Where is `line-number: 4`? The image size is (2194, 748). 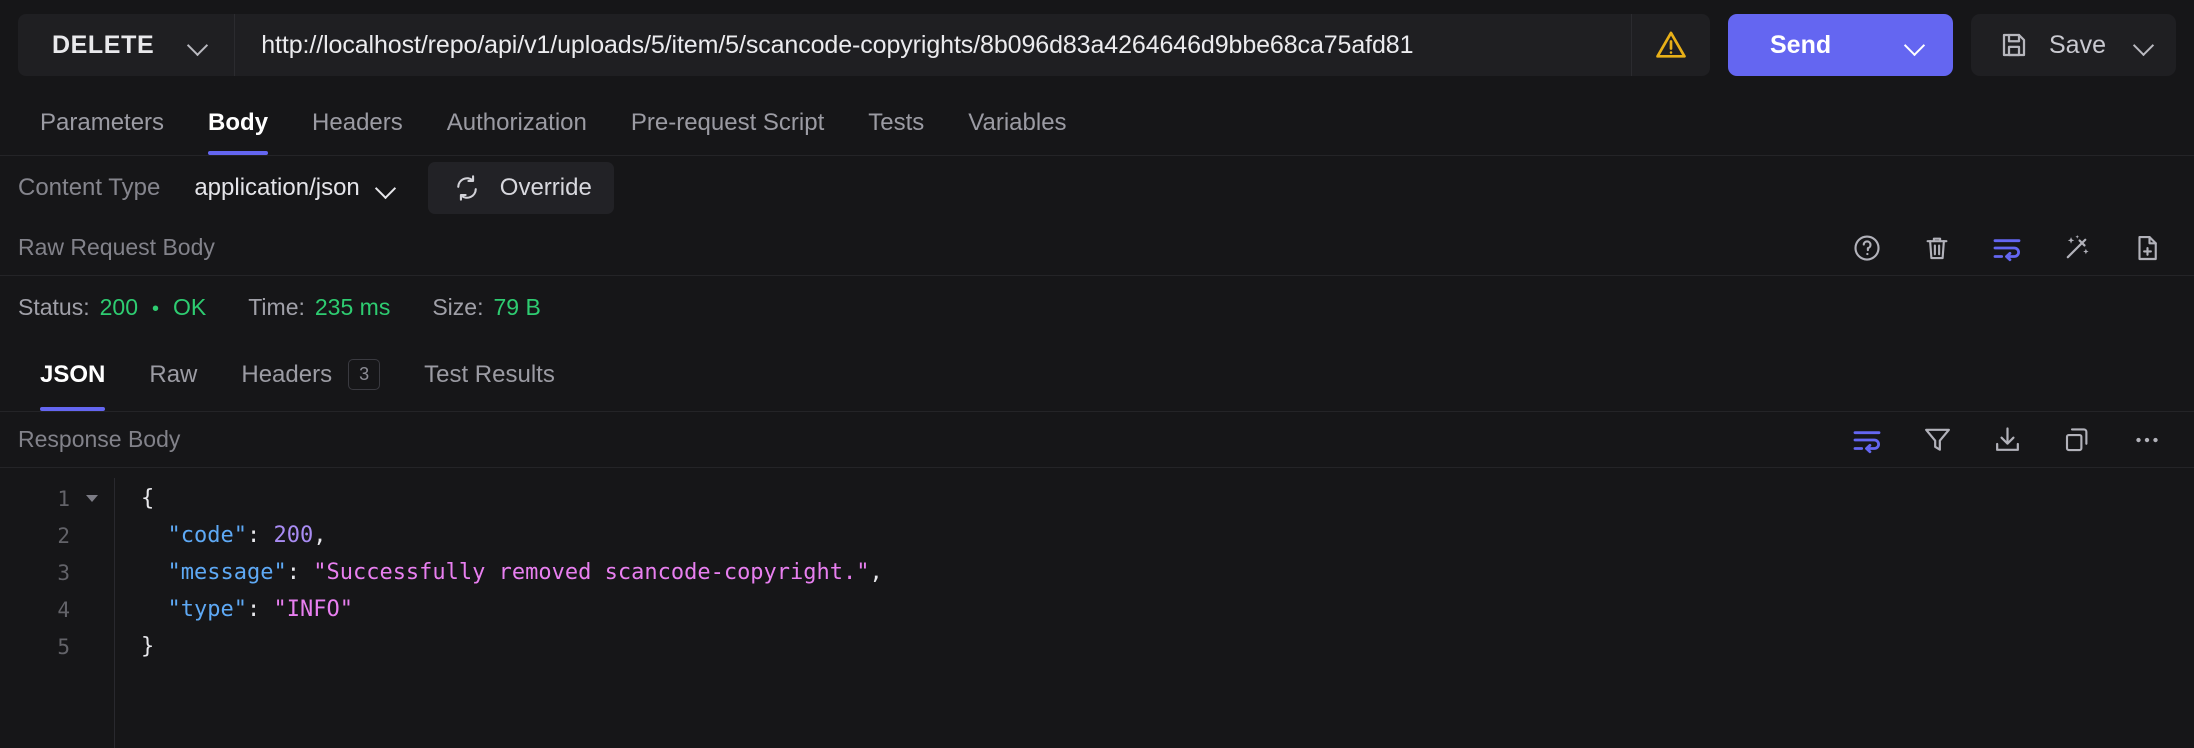 line-number: 4 is located at coordinates (63, 609).